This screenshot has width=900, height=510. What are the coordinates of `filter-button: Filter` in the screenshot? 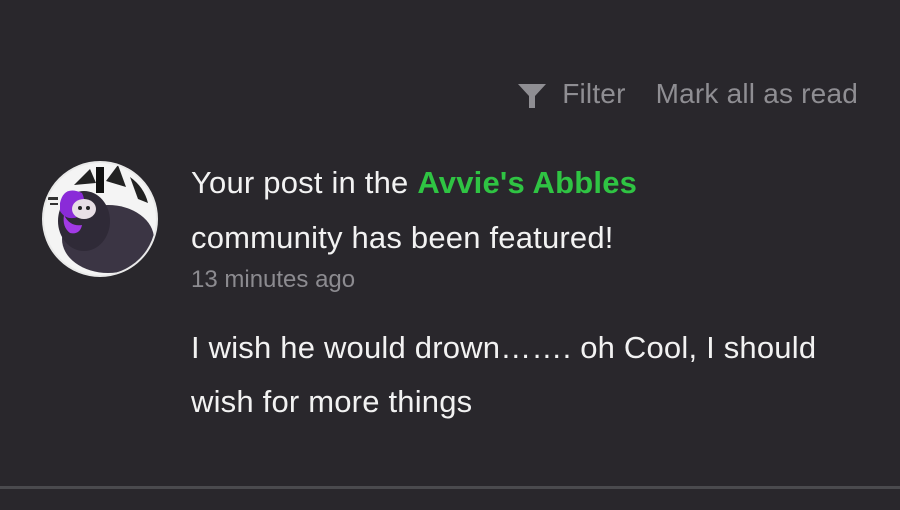 It's located at (570, 94).